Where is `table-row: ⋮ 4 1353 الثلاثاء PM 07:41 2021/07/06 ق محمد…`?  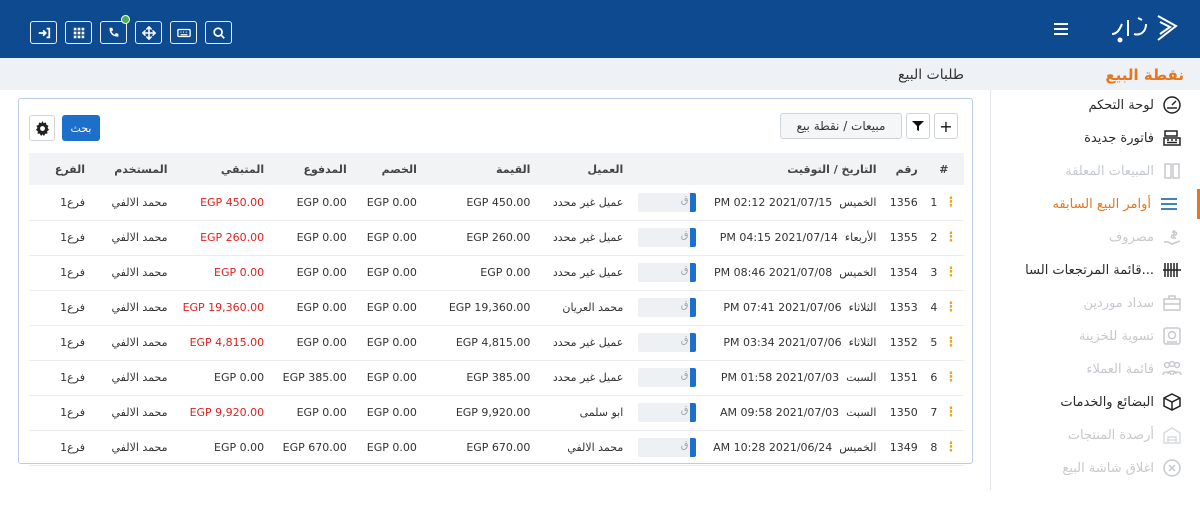
table-row: ⋮ 4 1353 الثلاثاء PM 07:41 2021/07/06 ق محمد… is located at coordinates (496, 307).